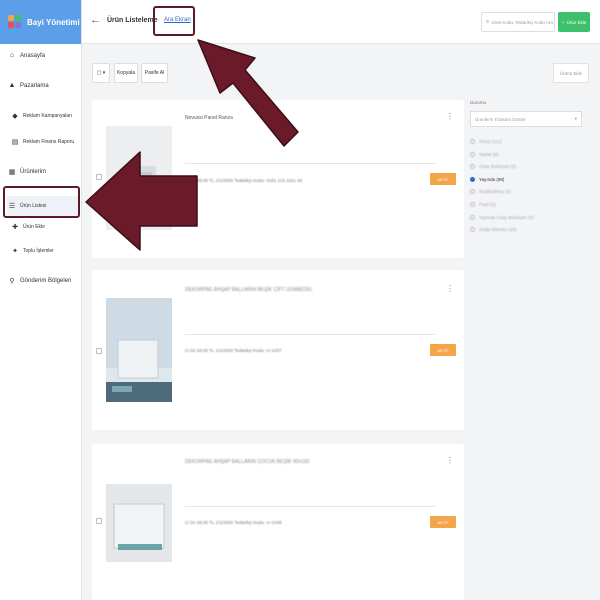 The height and width of the screenshot is (600, 600). Describe the element at coordinates (248, 93) in the screenshot. I see `arrow-to-tab-link-icon` at that location.